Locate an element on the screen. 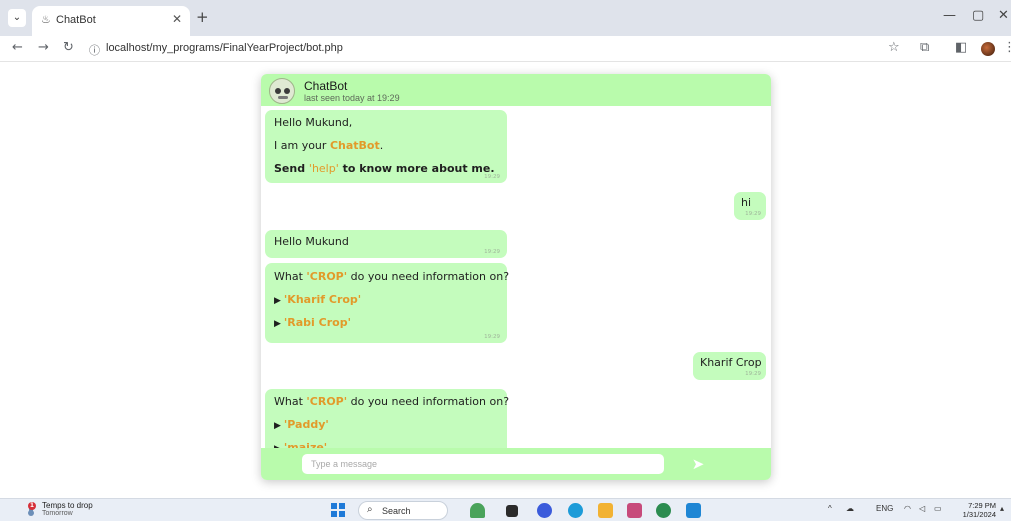  favicon-icon: ♨ is located at coordinates (46, 19).